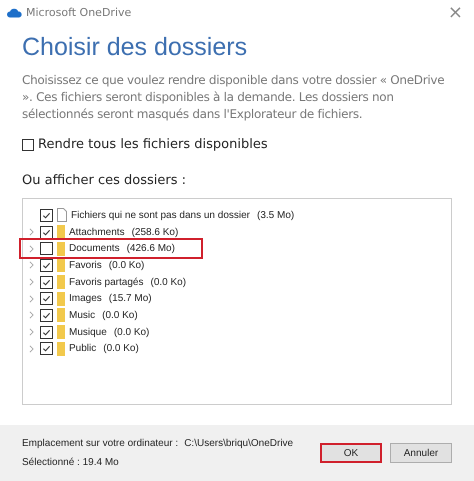 This screenshot has height=481, width=474. Describe the element at coordinates (88, 333) in the screenshot. I see `folder-name: Musique` at that location.